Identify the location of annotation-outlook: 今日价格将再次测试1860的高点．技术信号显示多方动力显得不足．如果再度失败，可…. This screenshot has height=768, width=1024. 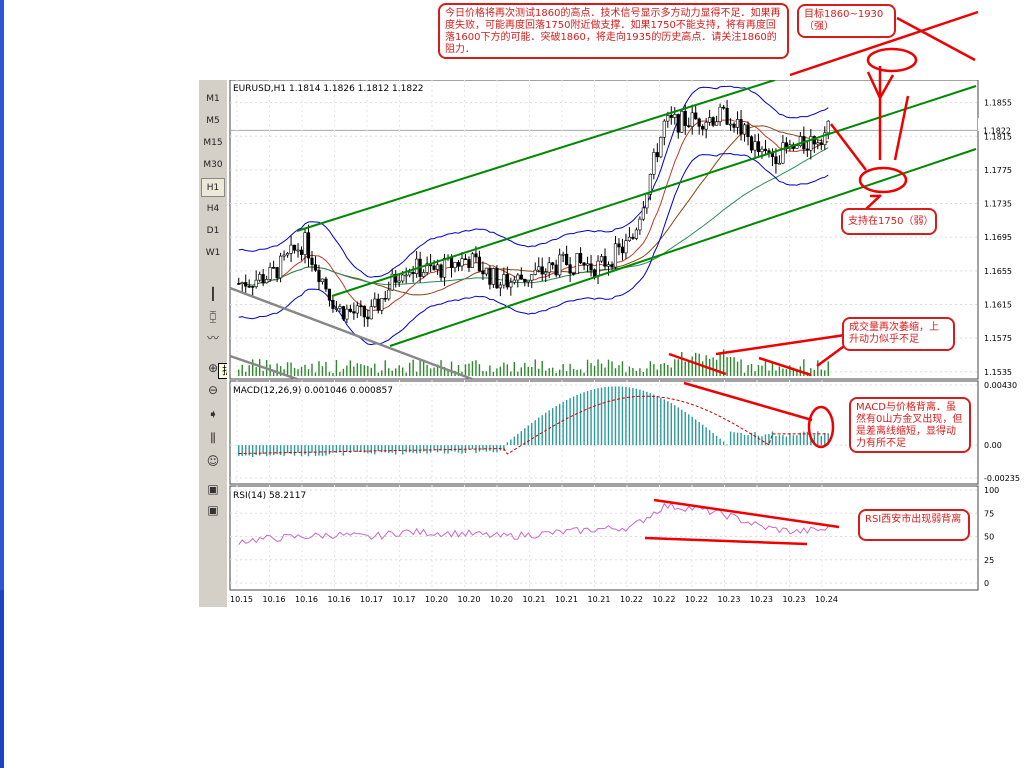
(613, 31).